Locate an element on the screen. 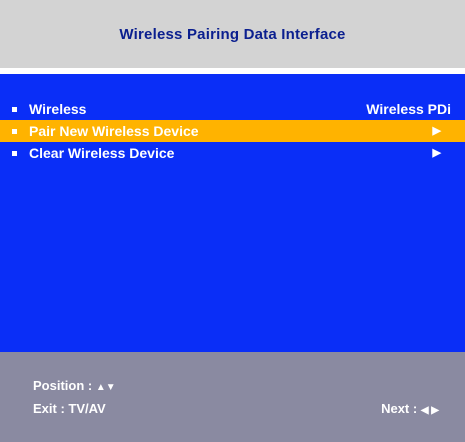  position-label: Position : is located at coordinates (63, 385).